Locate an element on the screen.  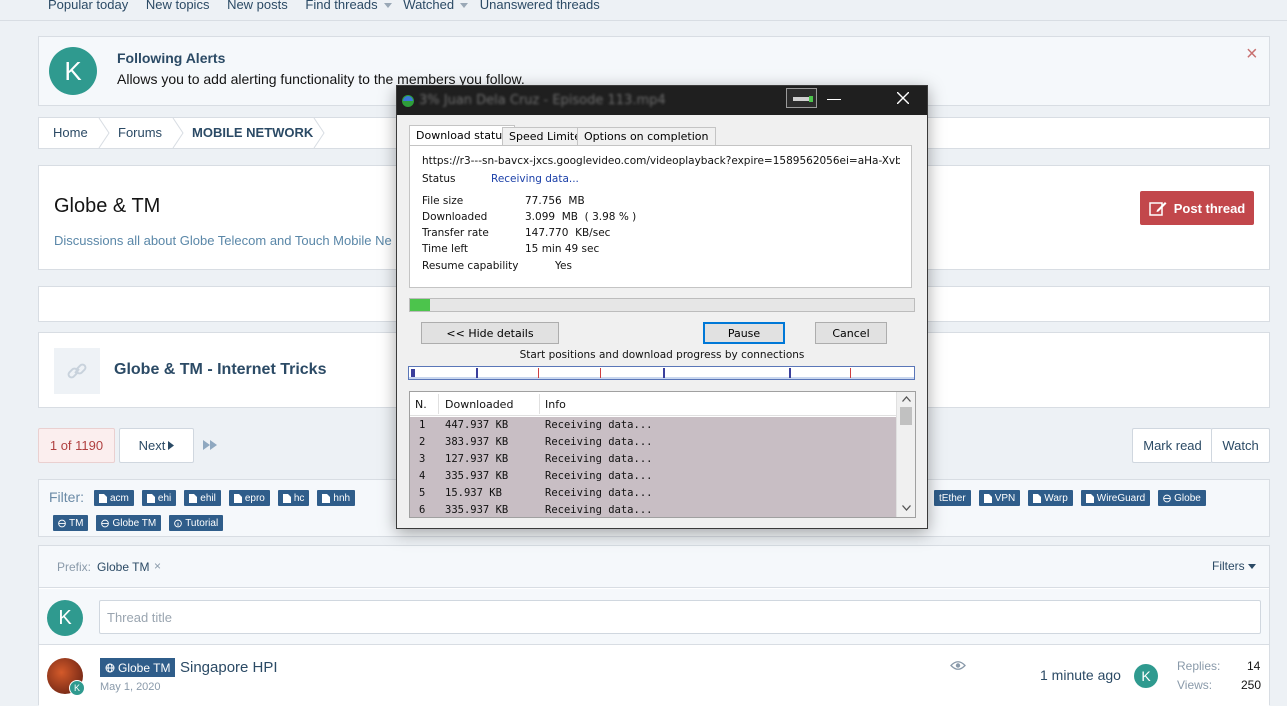
scrollbar-thumb is located at coordinates (906, 416).